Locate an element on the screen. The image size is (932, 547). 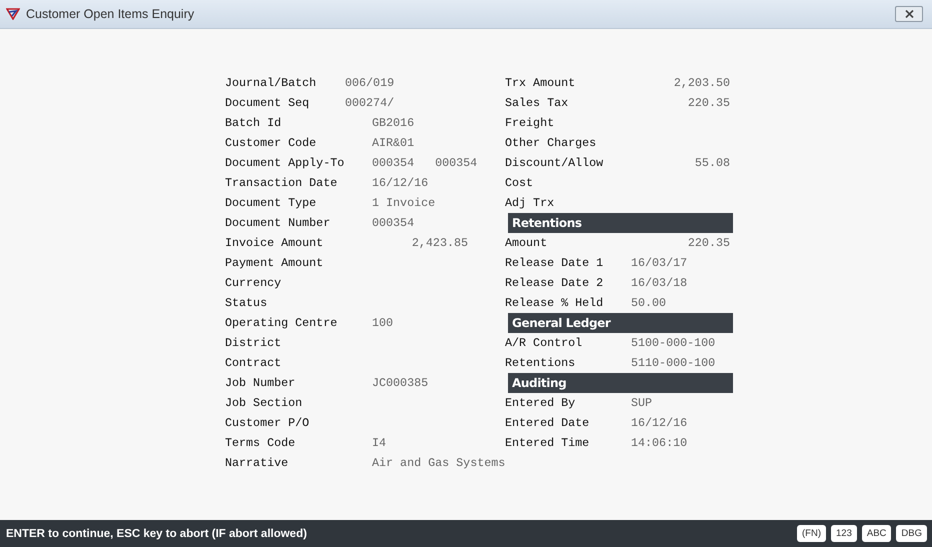
field-label: Other Charges is located at coordinates (551, 143).